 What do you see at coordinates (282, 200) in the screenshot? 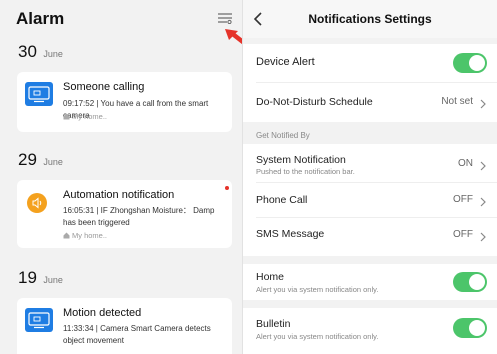
I see `phone-call-label: Phone Call` at bounding box center [282, 200].